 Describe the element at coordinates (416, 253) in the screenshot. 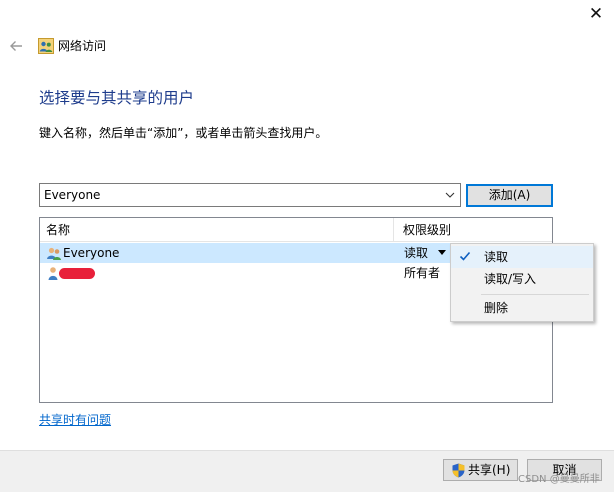

I see `permission-level: 读取` at that location.